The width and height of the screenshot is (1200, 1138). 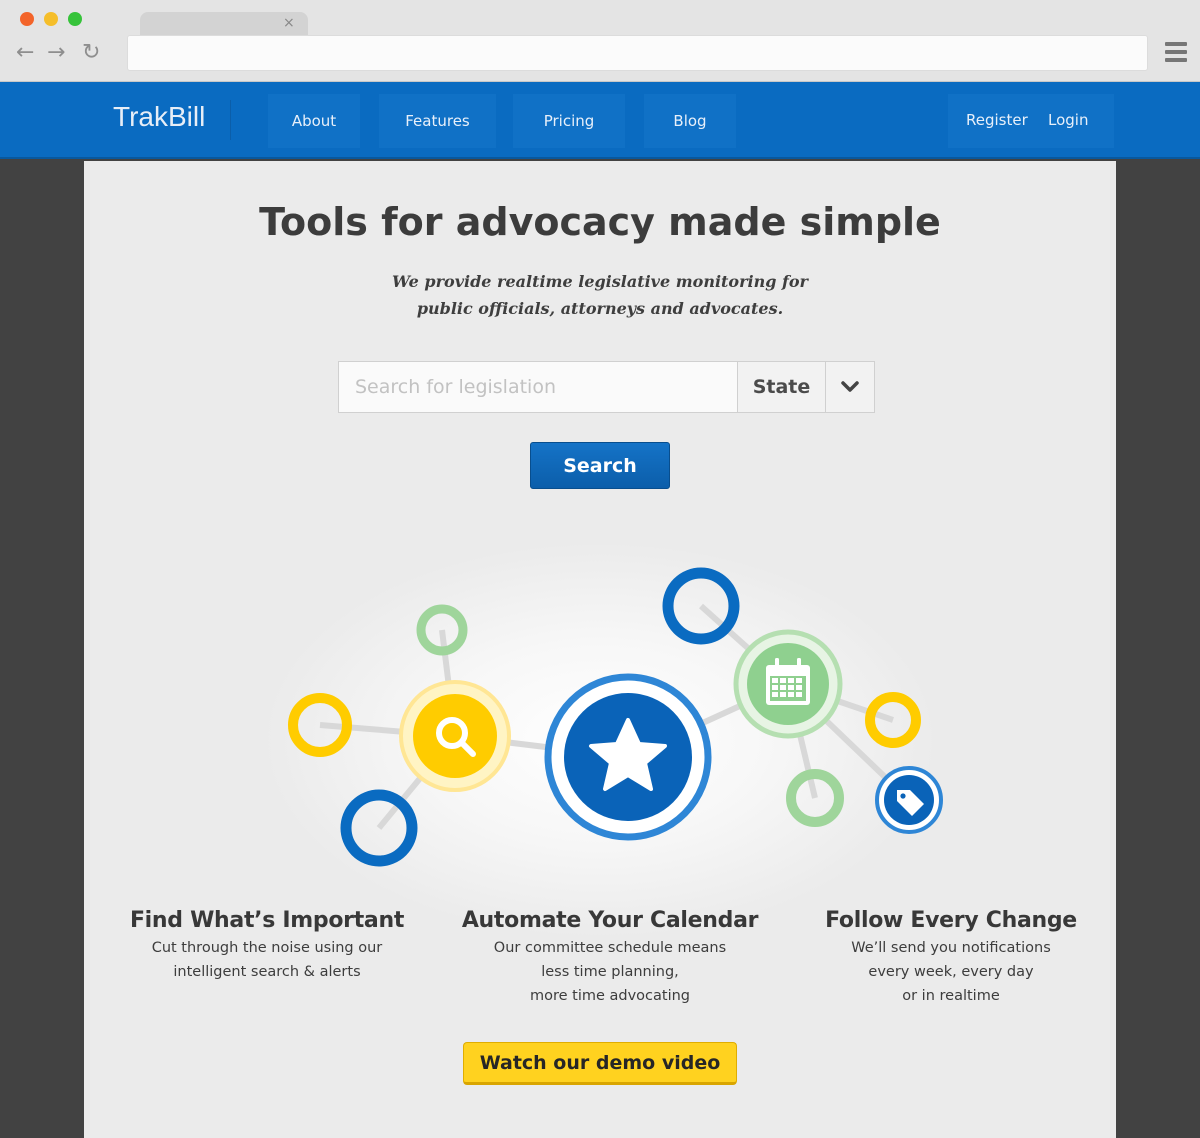 I want to click on feature-title: Automate Your Calendar, so click(x=610, y=920).